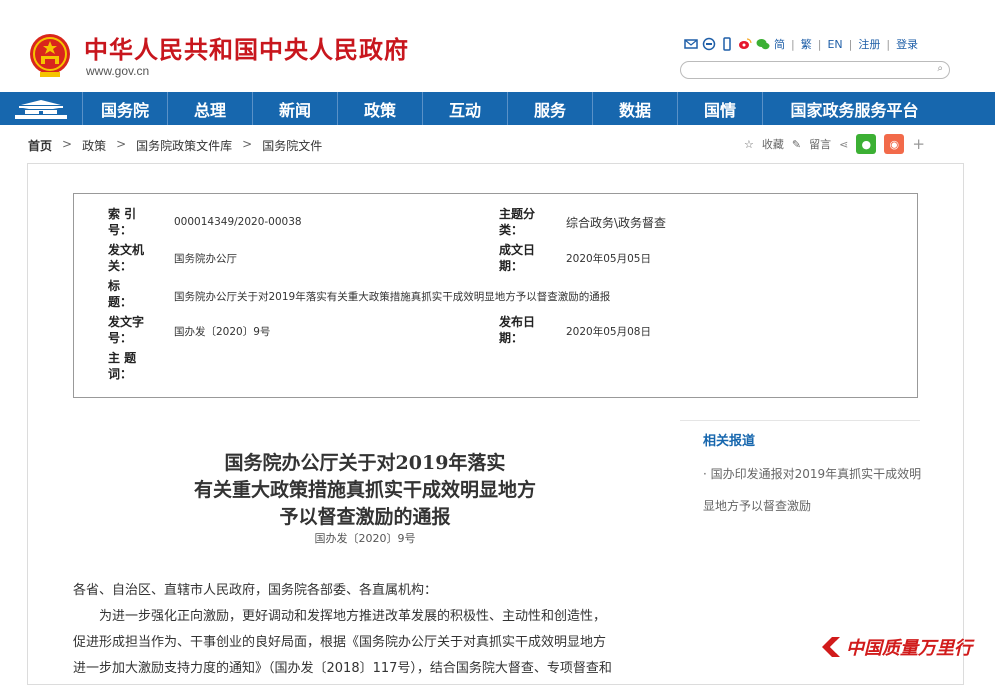 Image resolution: width=995 pixels, height=685 pixels. What do you see at coordinates (205, 259) in the screenshot?
I see `meta-issuer-value: 国务院办公厅` at bounding box center [205, 259].